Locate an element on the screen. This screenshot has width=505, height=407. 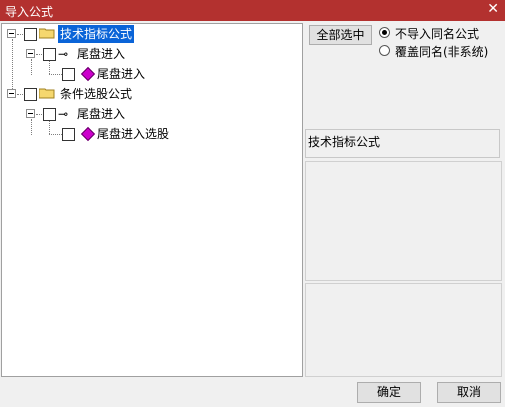
formula-info-panel: 技术指标公式 is located at coordinates (402, 143).